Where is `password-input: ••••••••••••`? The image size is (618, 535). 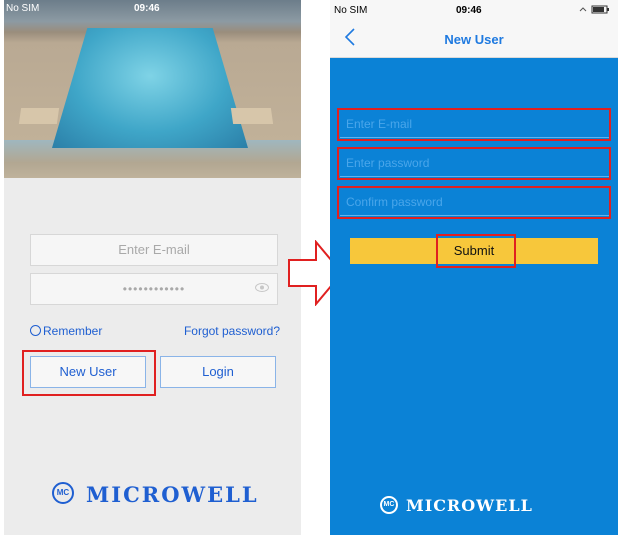
password-input: •••••••••••• is located at coordinates (154, 289).